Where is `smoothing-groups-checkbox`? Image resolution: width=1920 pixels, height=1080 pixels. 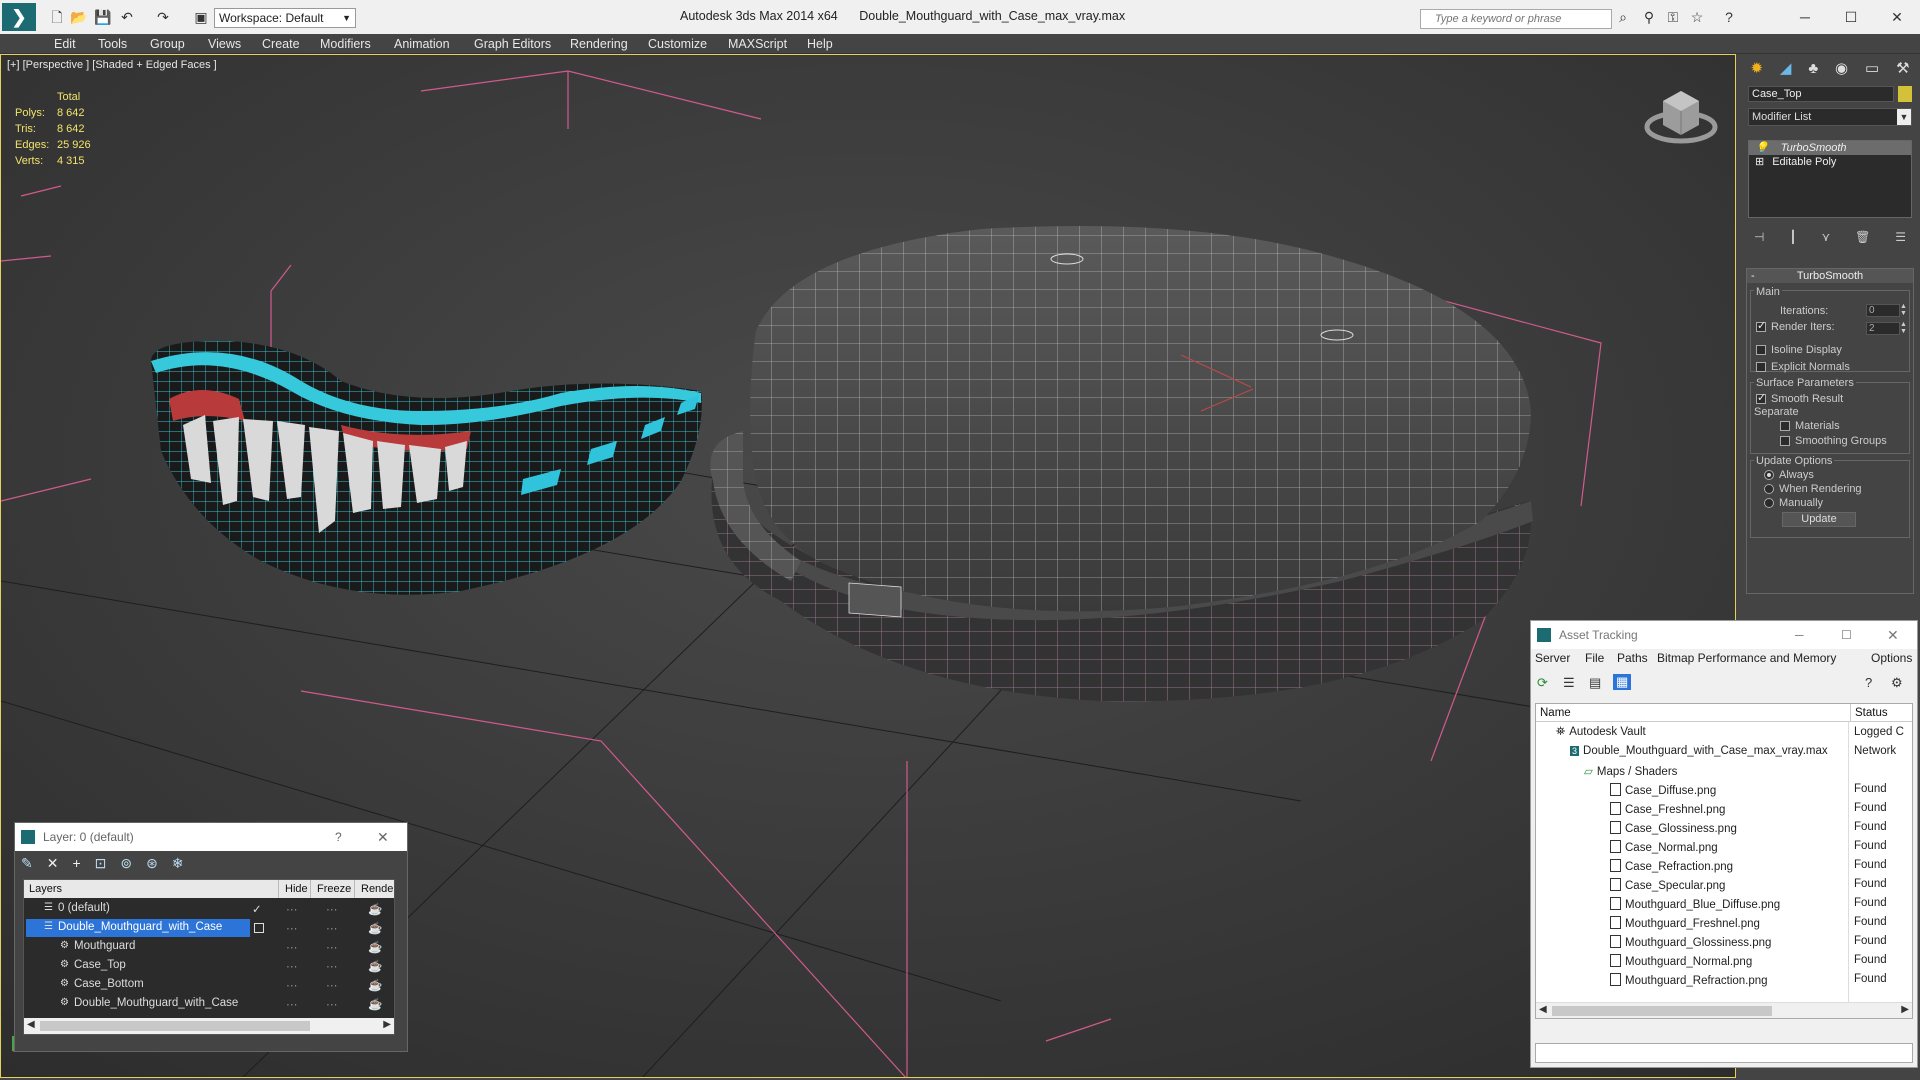
smoothing-groups-checkbox is located at coordinates (1785, 441).